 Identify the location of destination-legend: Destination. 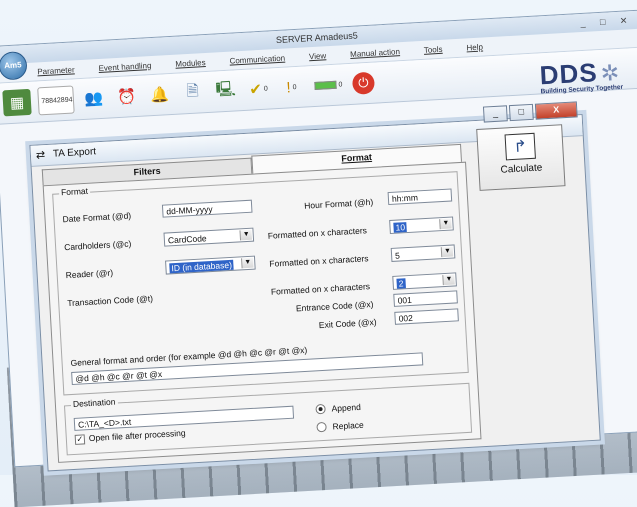
(94, 403).